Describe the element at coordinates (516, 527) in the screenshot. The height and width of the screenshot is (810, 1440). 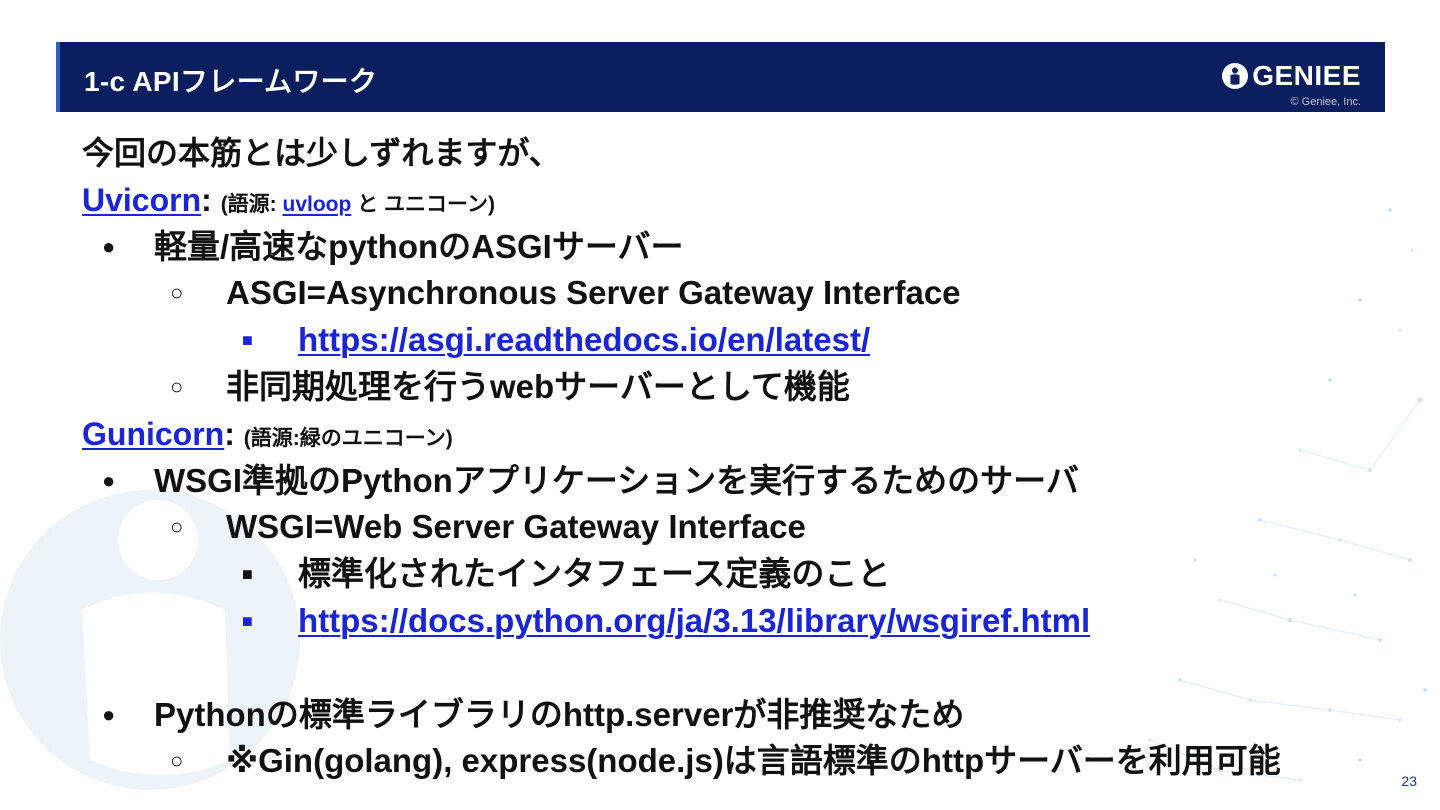
I see `list-item-text: WSGI=Web Server Gateway Interface` at that location.